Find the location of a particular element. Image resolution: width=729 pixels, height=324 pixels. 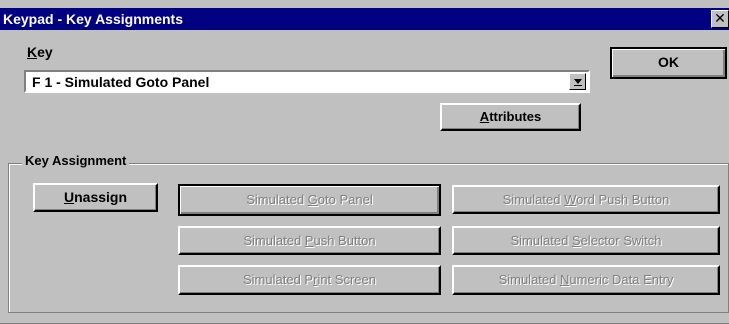

key-dropdown-value: F 1 - Simulated Goto Panel is located at coordinates (121, 82).